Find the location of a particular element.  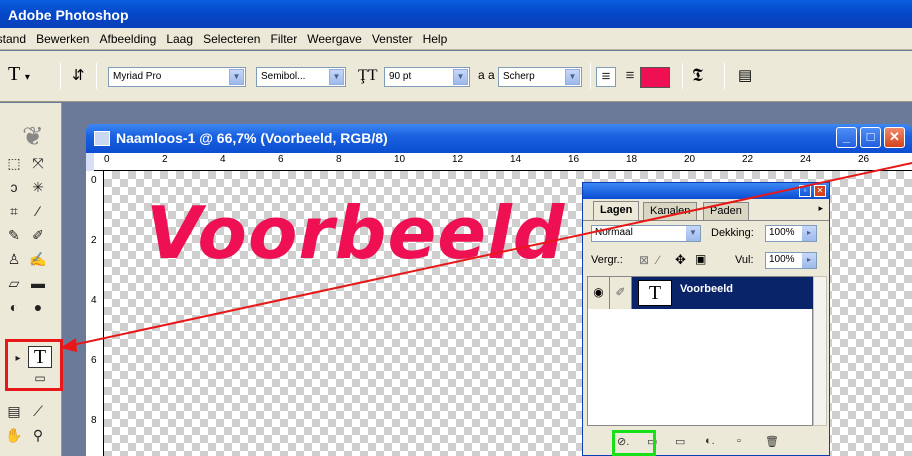

ruler-label: 10 is located at coordinates (400, 159).